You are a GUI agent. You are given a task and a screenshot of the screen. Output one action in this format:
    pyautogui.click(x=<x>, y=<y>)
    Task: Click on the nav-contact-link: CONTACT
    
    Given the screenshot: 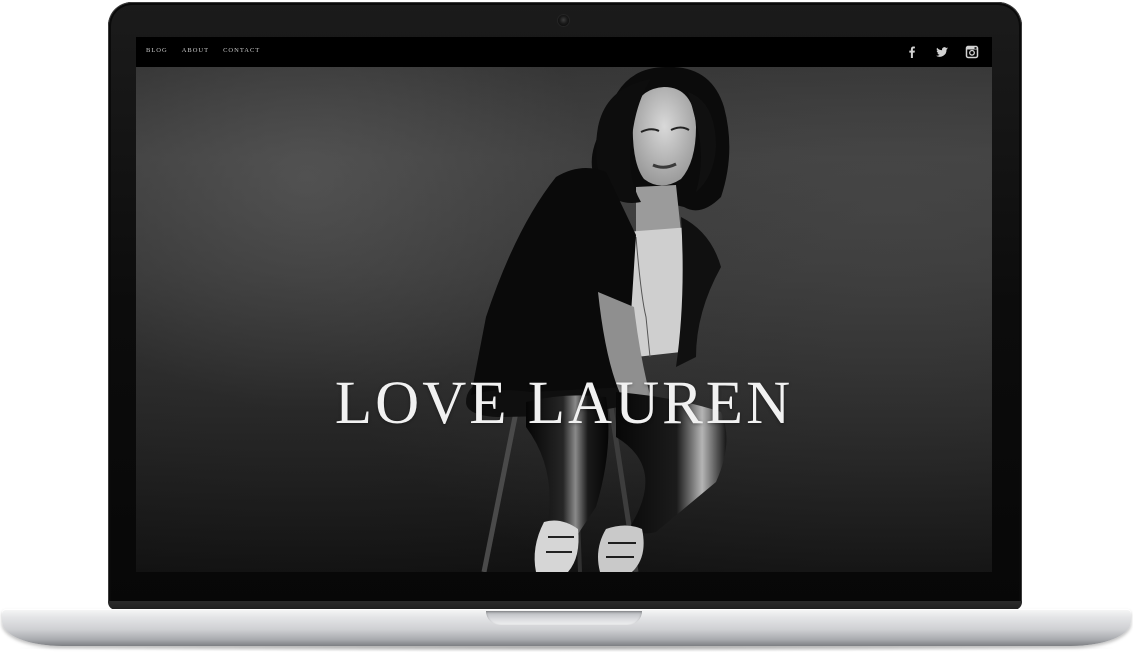 What is the action you would take?
    pyautogui.click(x=241, y=51)
    